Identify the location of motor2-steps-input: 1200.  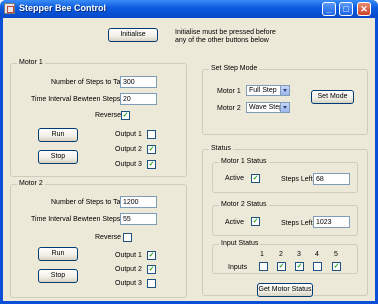
(138, 202).